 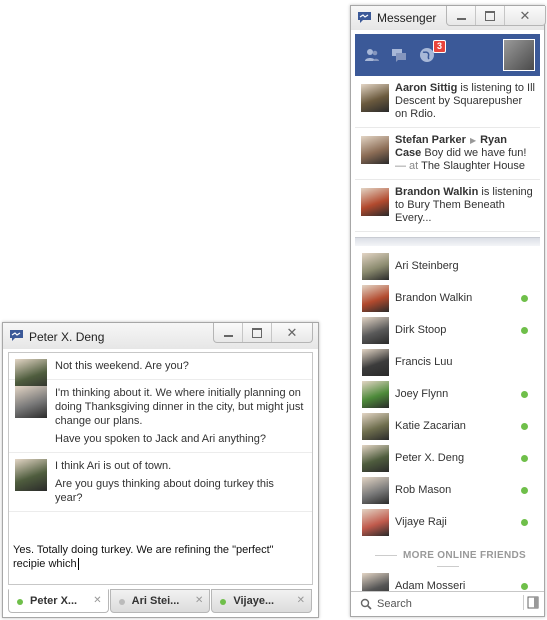 I want to click on friend-list-item: Peter X. Deng, so click(x=447, y=458).